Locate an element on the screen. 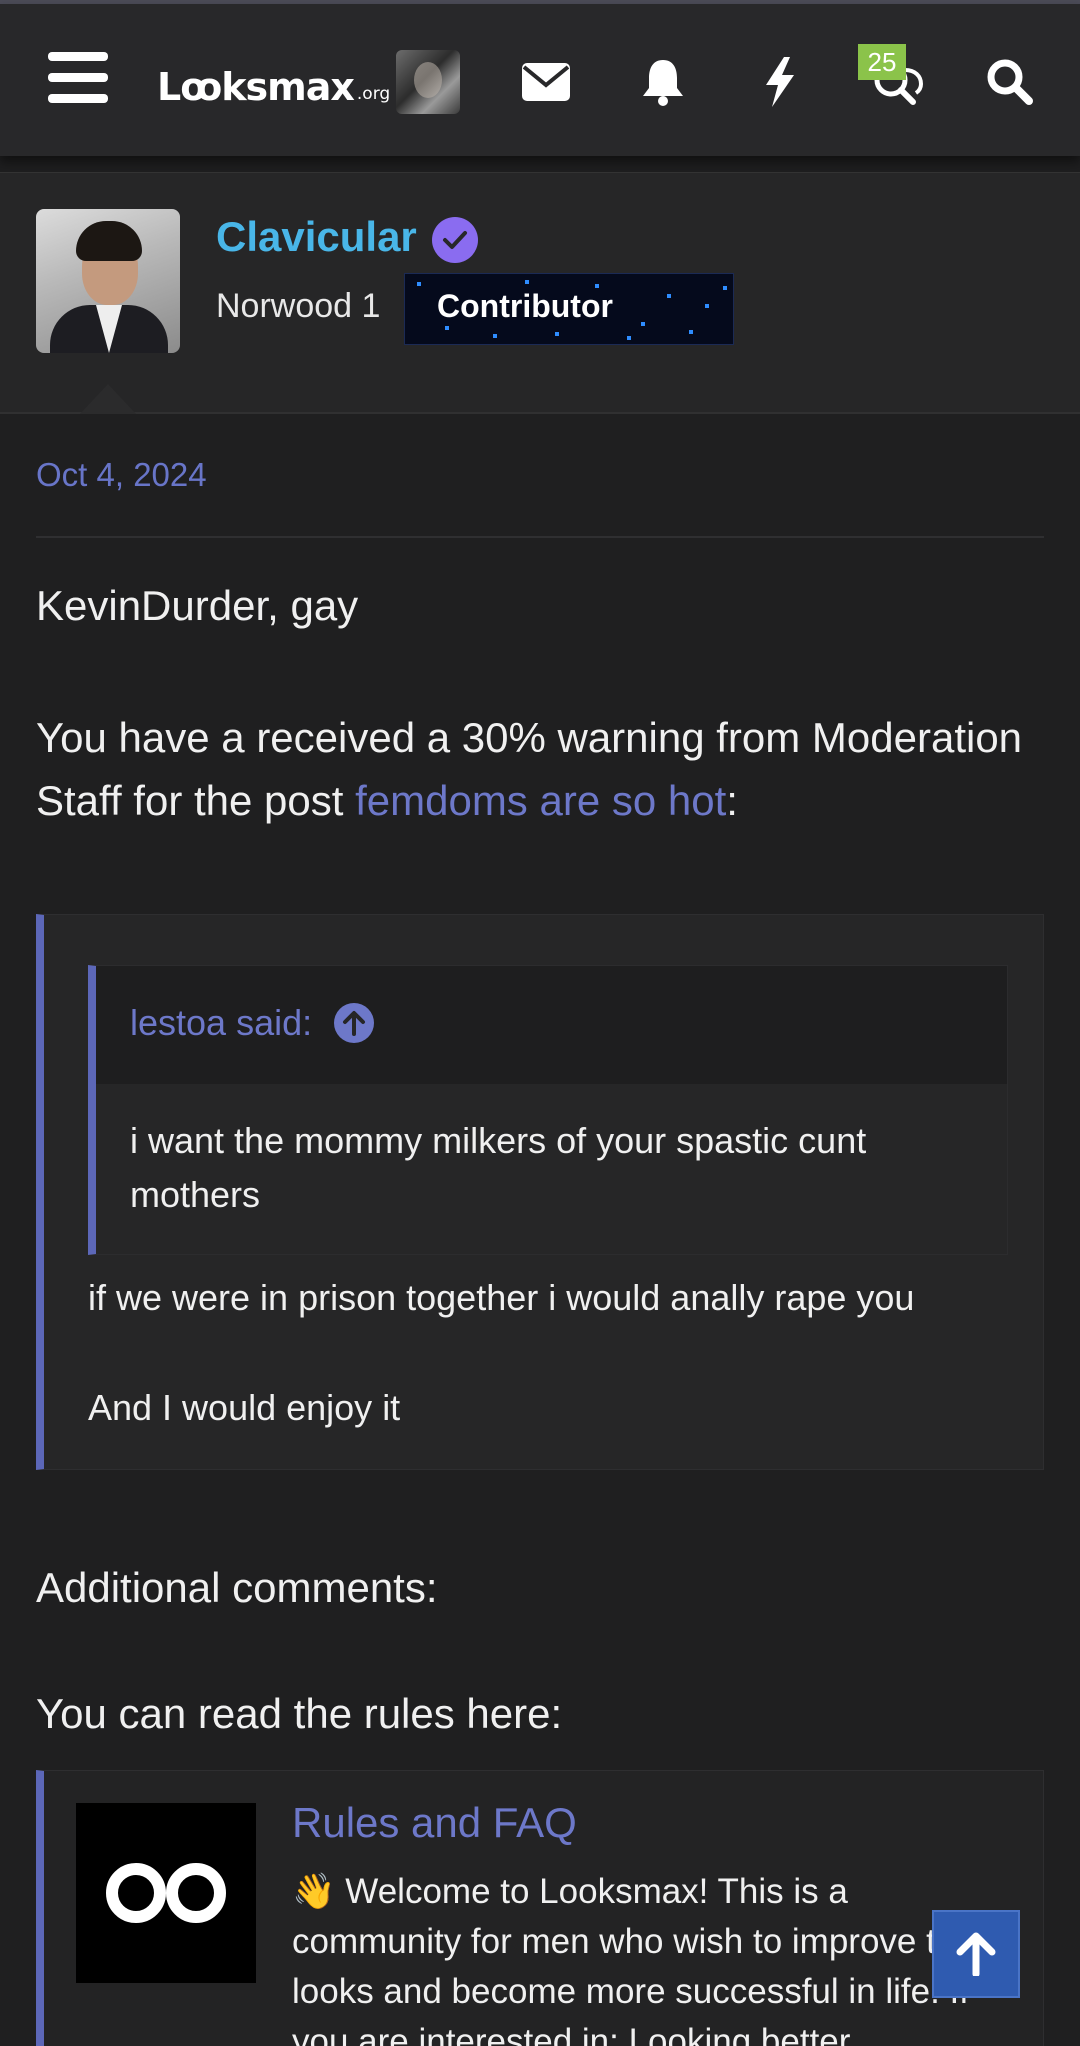 This screenshot has height=2046, width=1080. nested-quote-author: lestoa said: is located at coordinates (252, 1023).